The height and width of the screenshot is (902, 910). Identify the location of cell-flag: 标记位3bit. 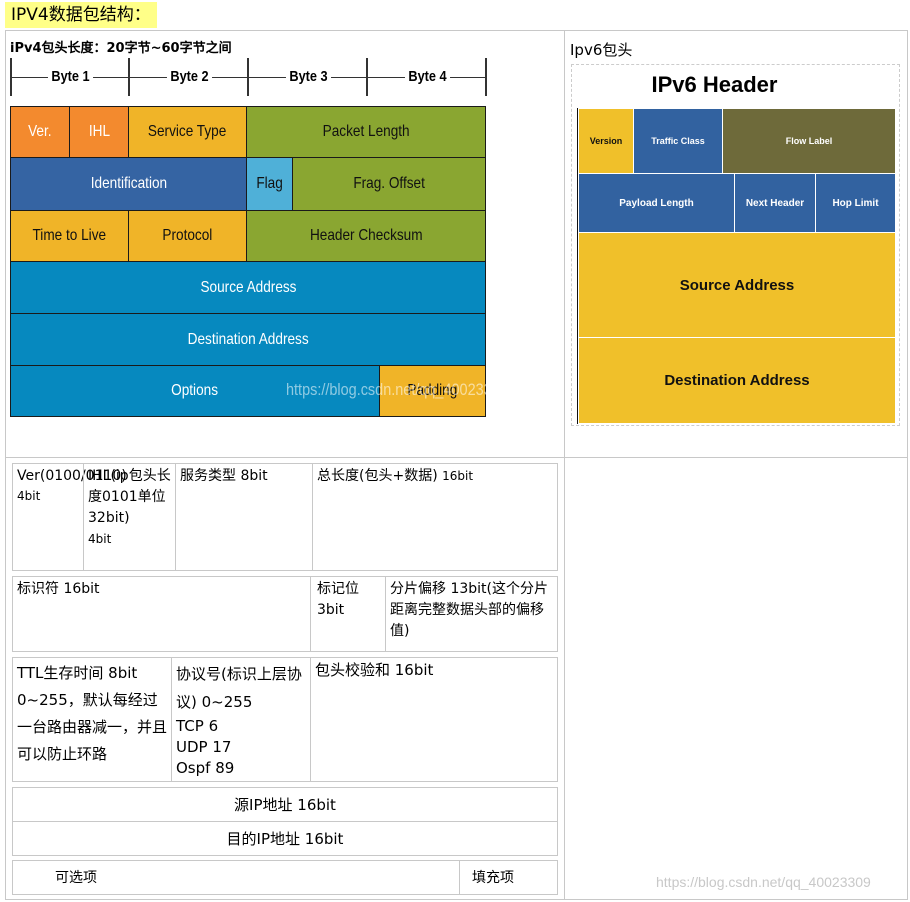
(347, 614).